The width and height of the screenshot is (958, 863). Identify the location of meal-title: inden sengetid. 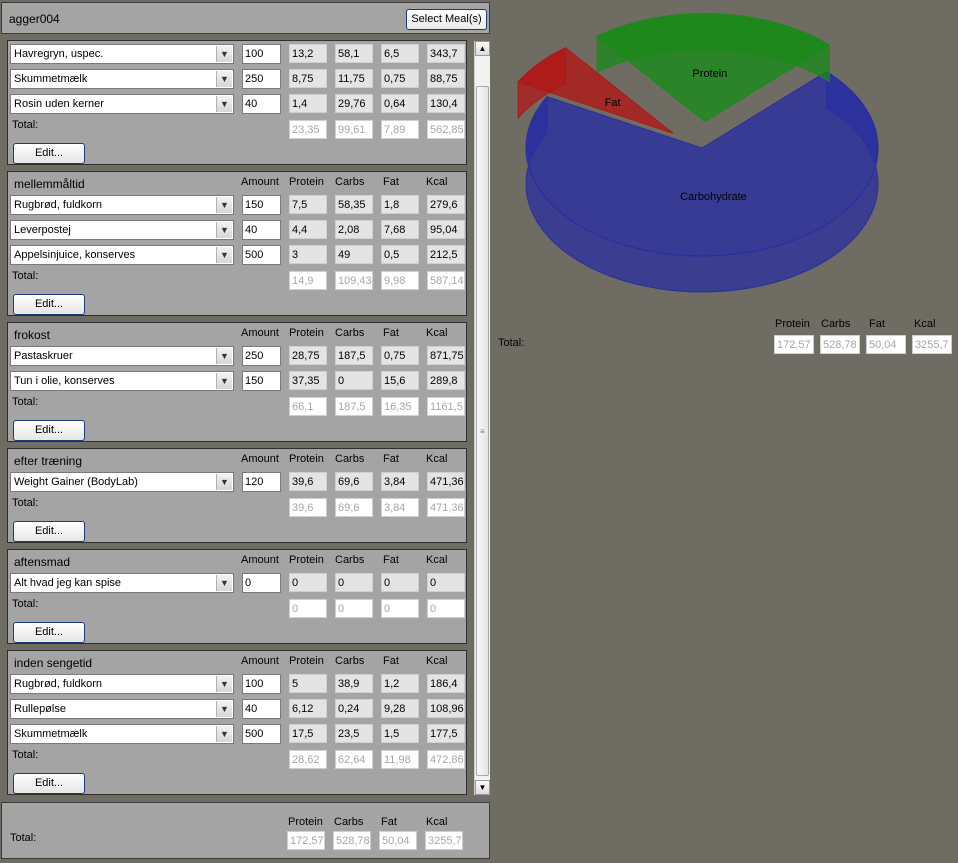
(53, 663).